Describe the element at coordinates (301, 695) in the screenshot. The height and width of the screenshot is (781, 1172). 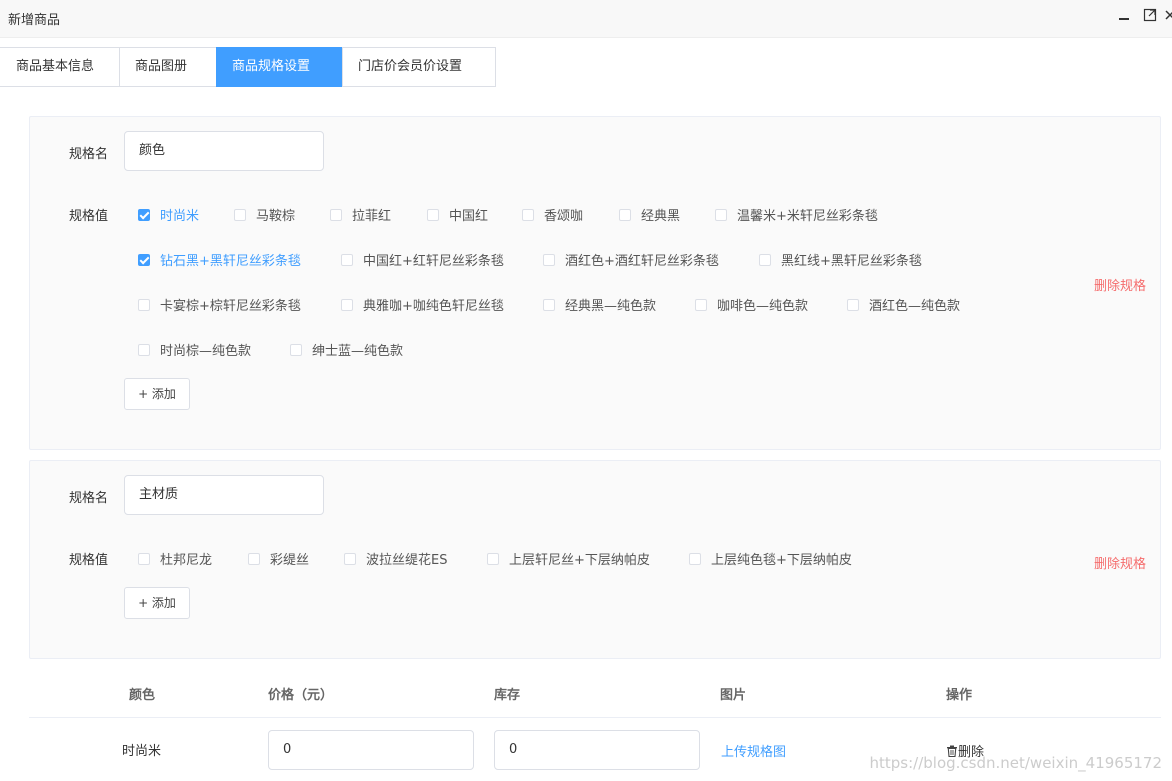
I see `table-header-price: 价格（元）` at that location.